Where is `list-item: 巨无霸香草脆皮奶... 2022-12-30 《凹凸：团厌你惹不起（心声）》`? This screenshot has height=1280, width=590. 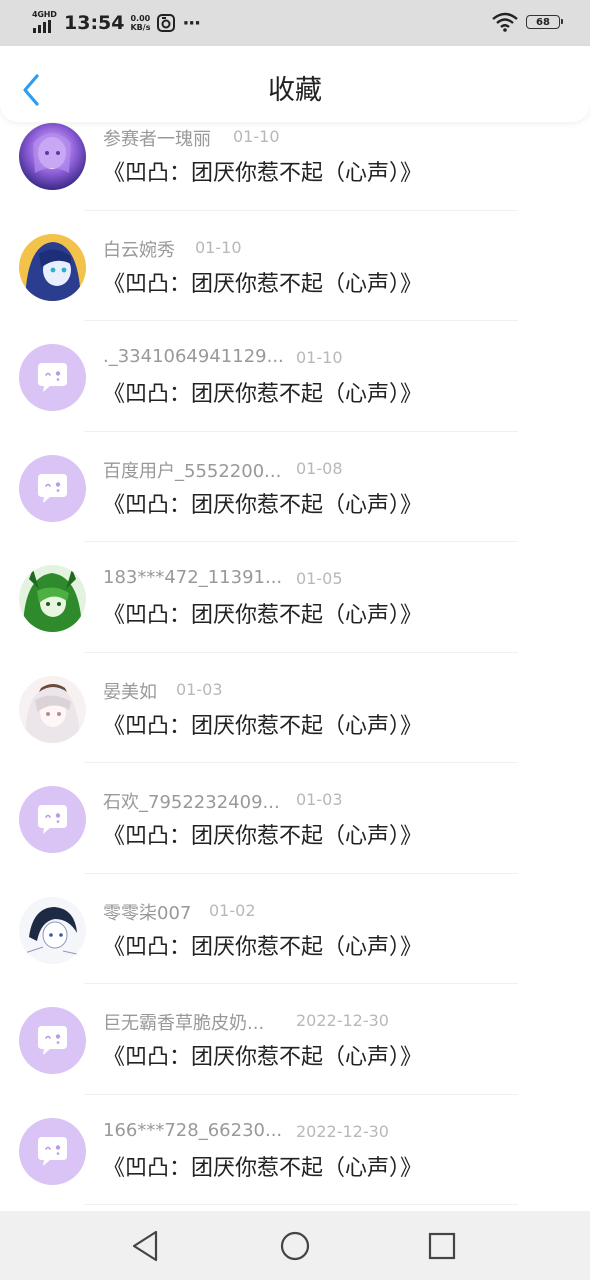
list-item: 巨无霸香草脆皮奶... 2022-12-30 《凹凸：团厌你惹不起（心声）》 is located at coordinates (295, 1039).